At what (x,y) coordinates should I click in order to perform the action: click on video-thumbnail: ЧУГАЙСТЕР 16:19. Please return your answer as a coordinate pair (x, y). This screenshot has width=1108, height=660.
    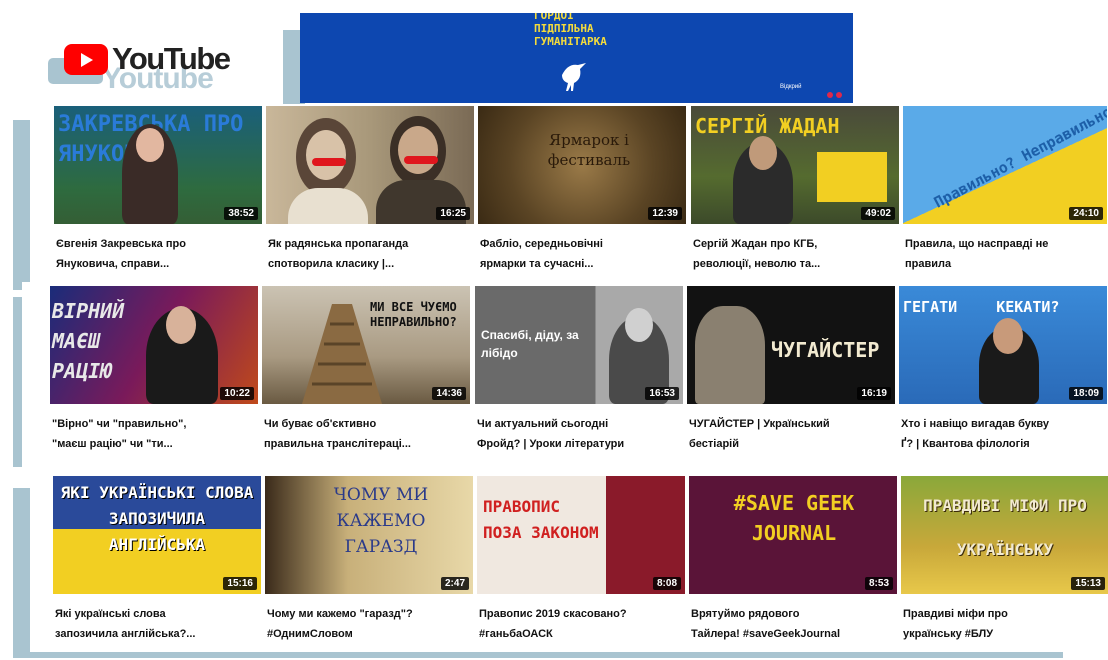
    Looking at the image, I should click on (791, 345).